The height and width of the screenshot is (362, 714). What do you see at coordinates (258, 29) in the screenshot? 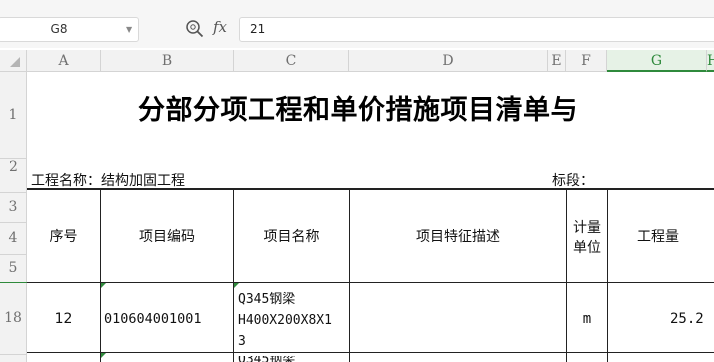
I see `formula-value: 21` at bounding box center [258, 29].